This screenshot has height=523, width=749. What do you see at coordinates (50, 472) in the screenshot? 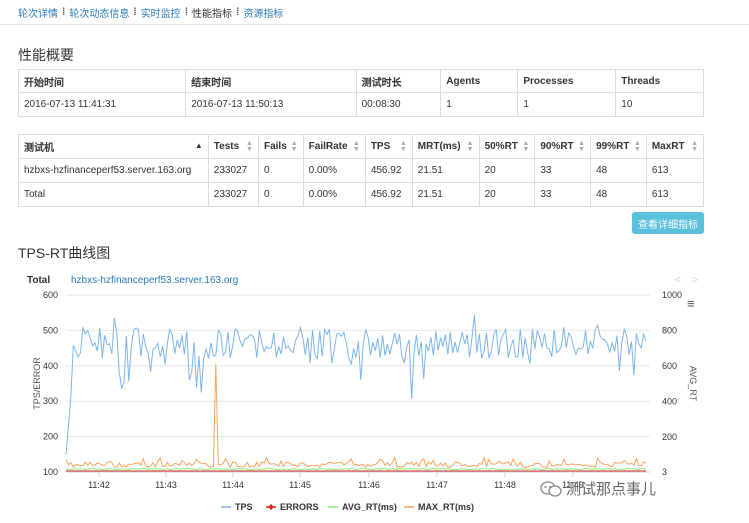
I see `y-tick-label: 100` at bounding box center [50, 472].